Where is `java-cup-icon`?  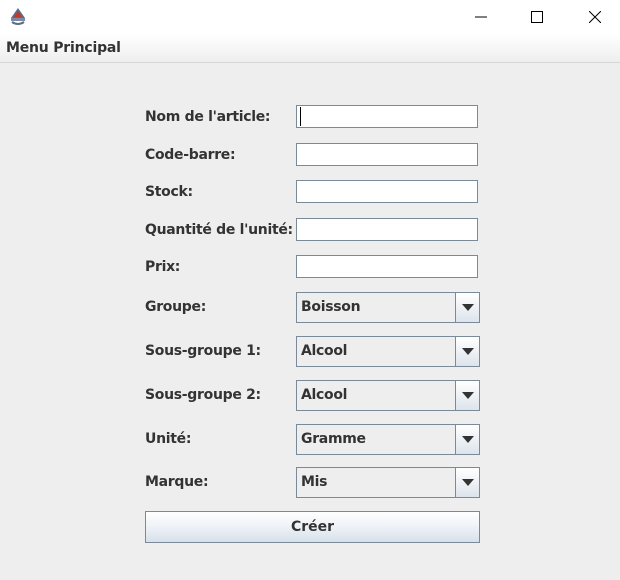
java-cup-icon is located at coordinates (18, 16).